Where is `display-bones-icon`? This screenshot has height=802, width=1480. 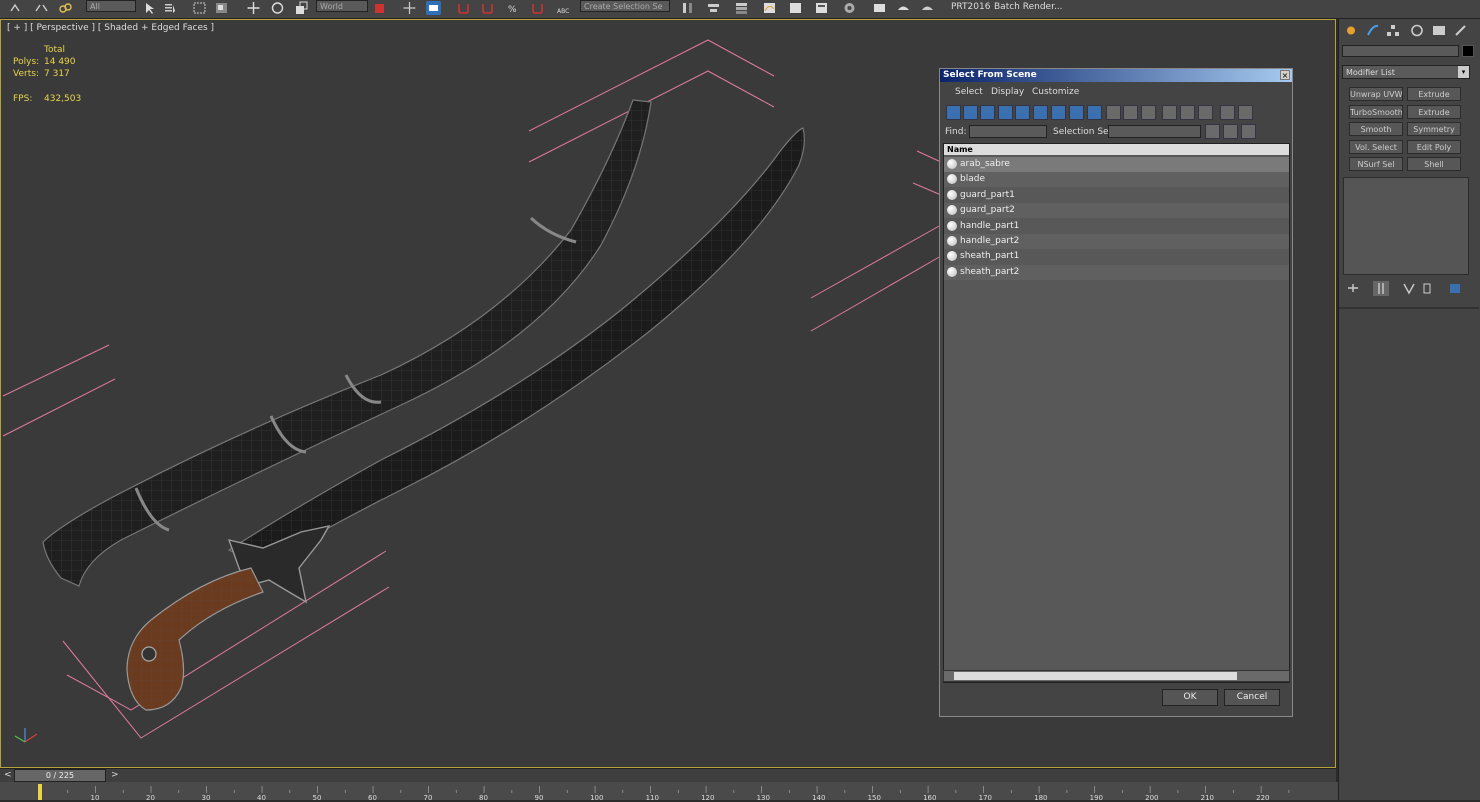
display-bones-icon is located at coordinates (1094, 112).